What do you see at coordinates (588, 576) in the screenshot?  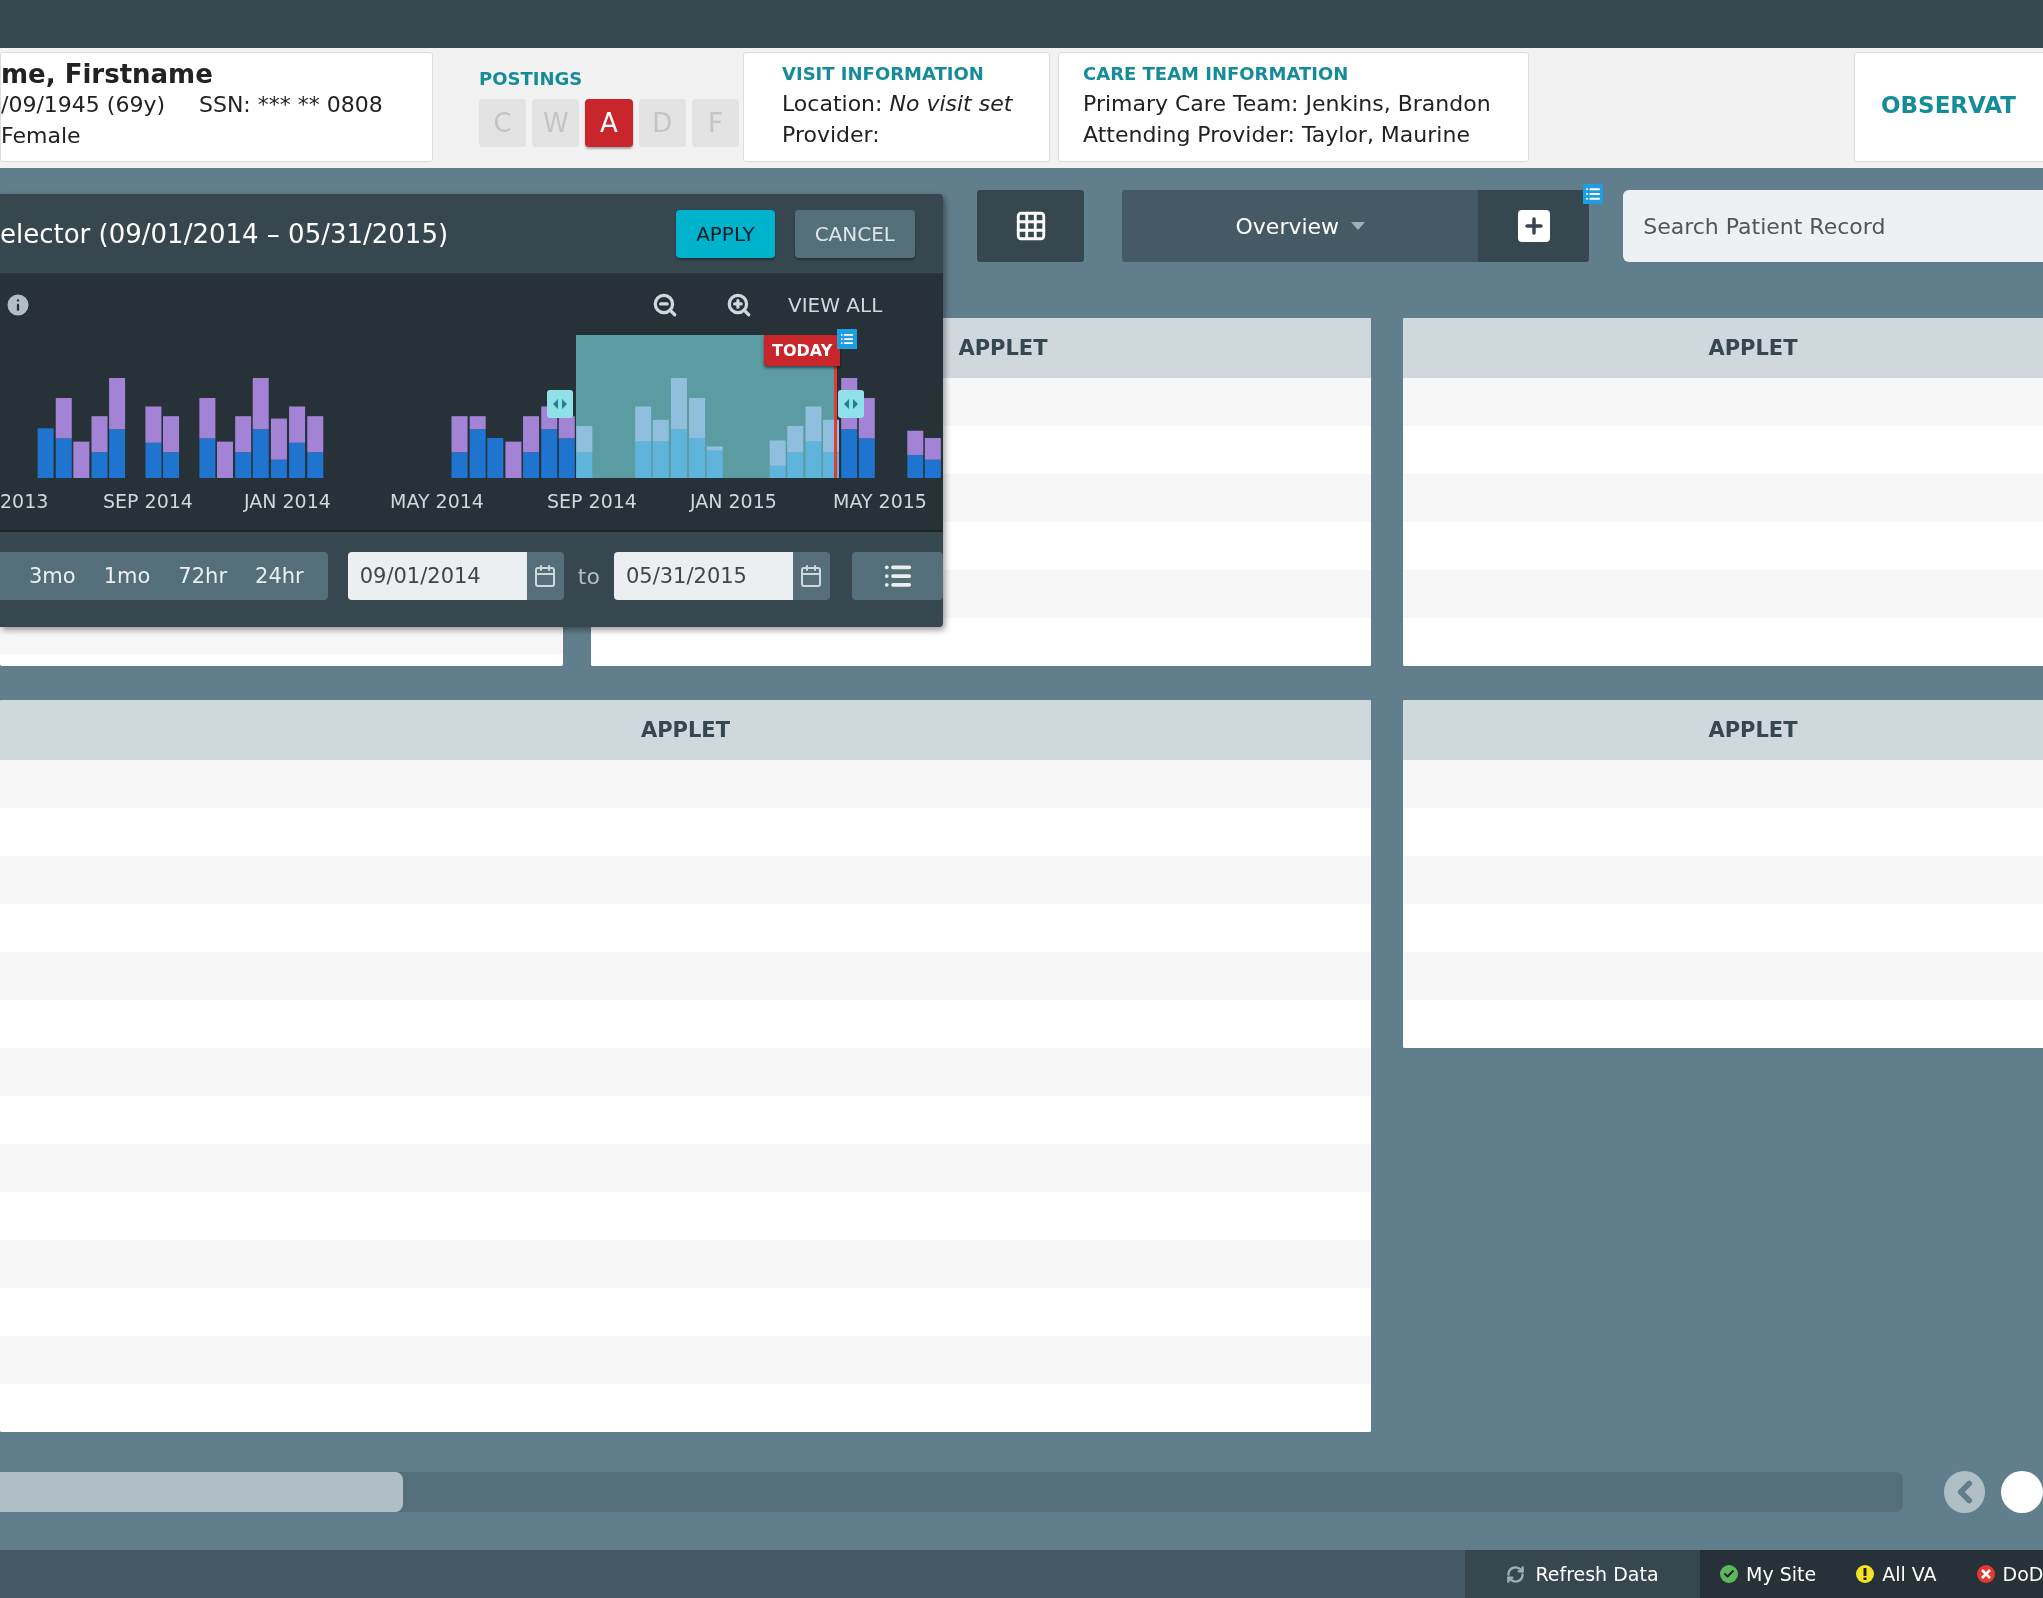 I see `to-label: to` at bounding box center [588, 576].